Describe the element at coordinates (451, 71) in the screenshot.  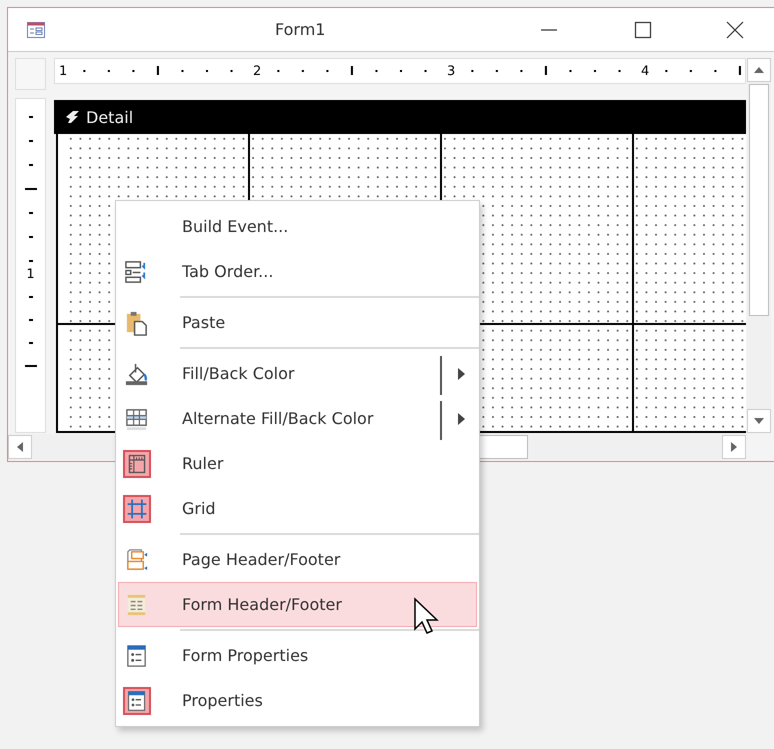
I see `ruler-number: 3` at that location.